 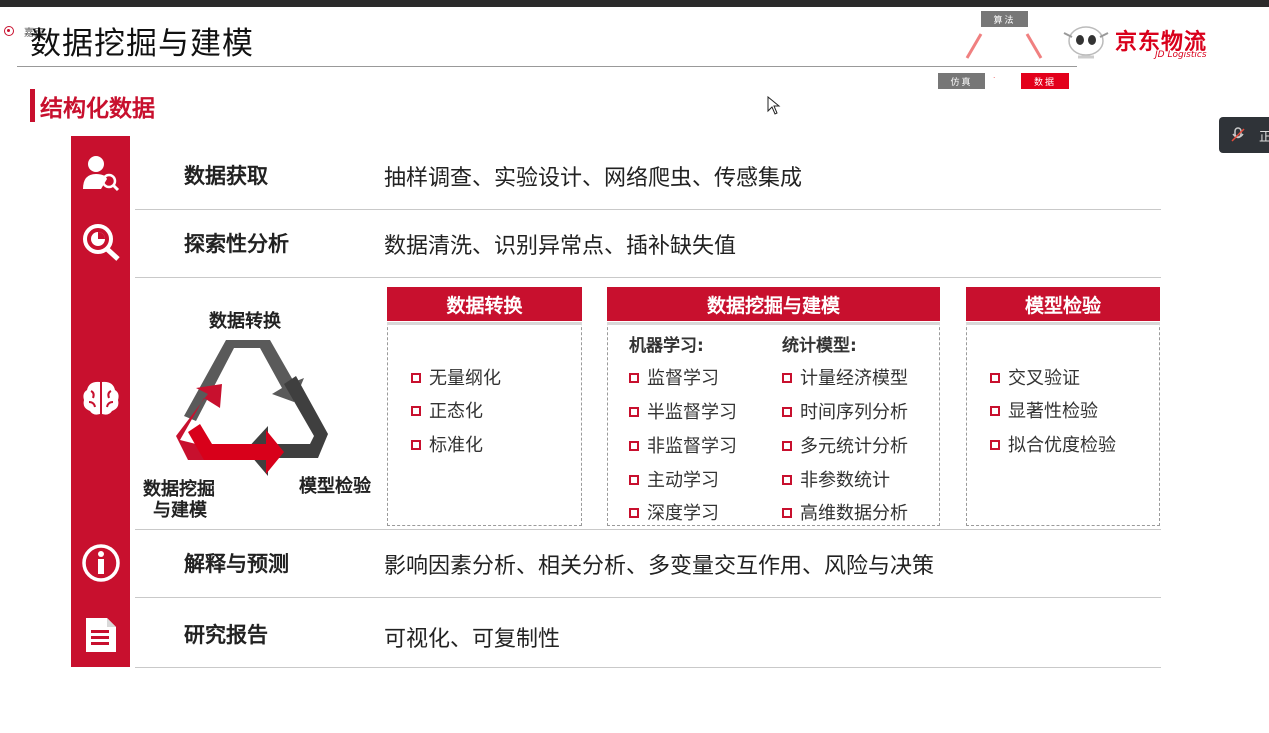 I want to click on cycle-label-validation: 模型检验, so click(x=335, y=486).